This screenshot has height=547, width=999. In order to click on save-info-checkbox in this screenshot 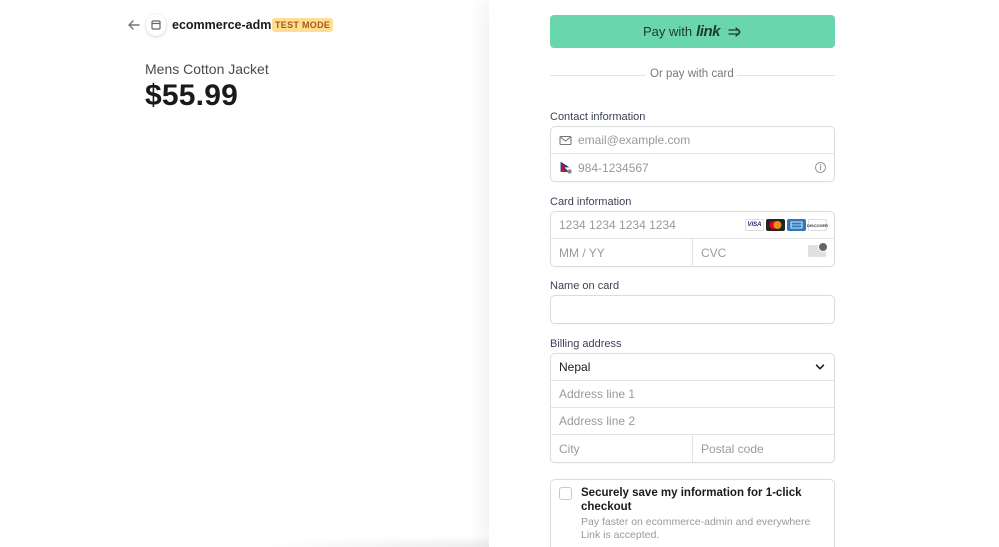, I will do `click(565, 493)`.